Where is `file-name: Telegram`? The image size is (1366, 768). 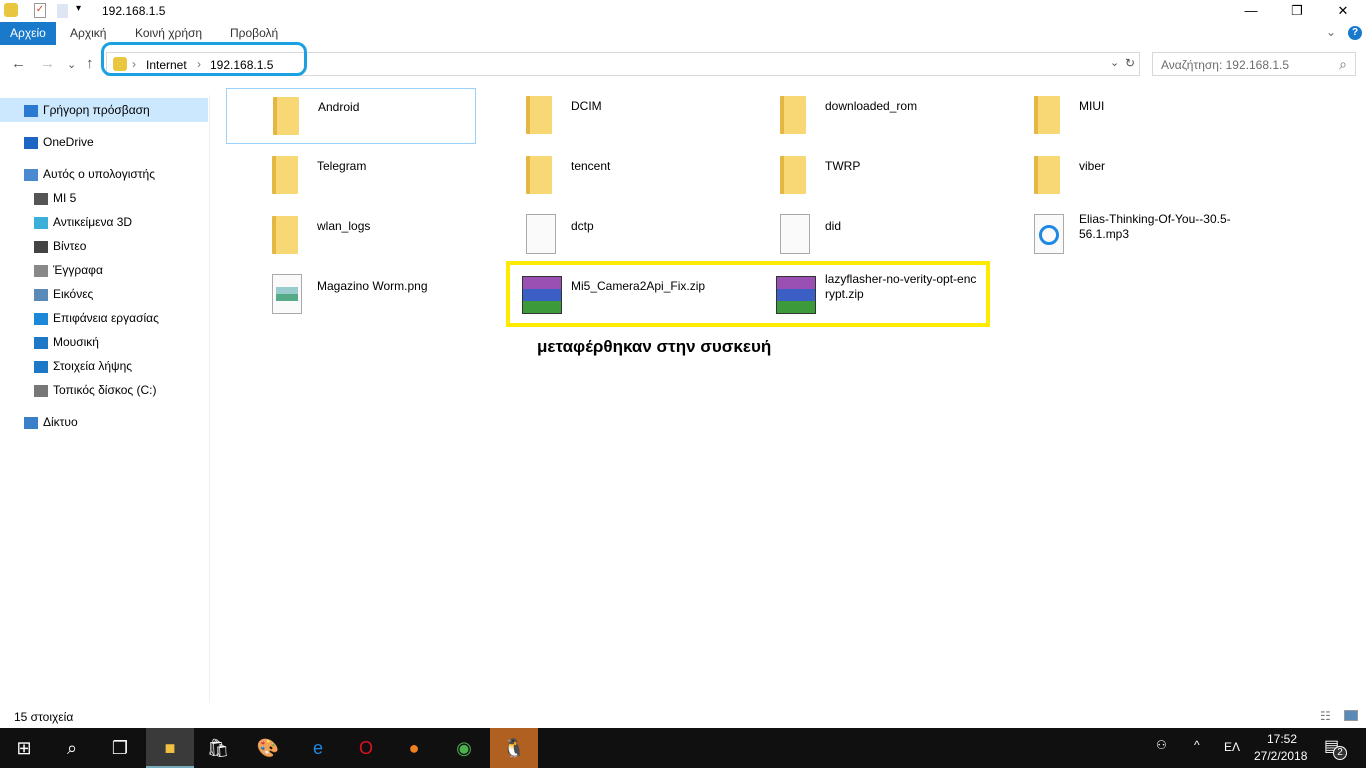 file-name: Telegram is located at coordinates (342, 166).